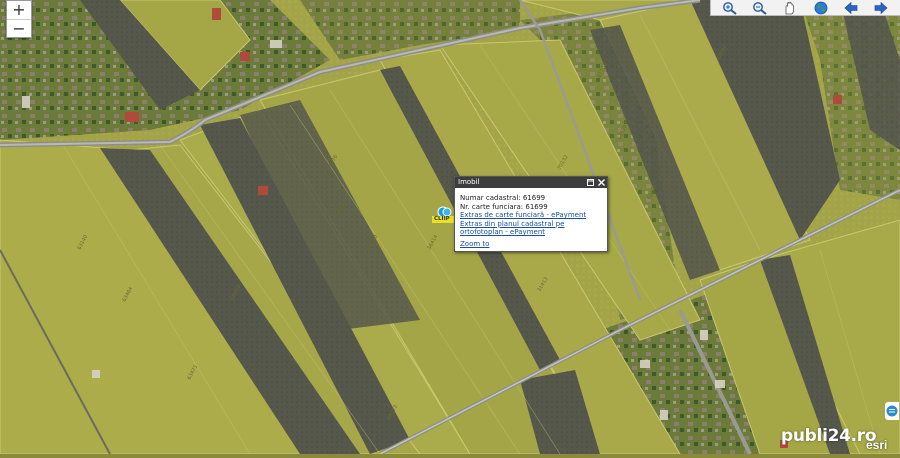 The height and width of the screenshot is (458, 900). What do you see at coordinates (531, 182) in the screenshot?
I see `popup-header: Imobil` at bounding box center [531, 182].